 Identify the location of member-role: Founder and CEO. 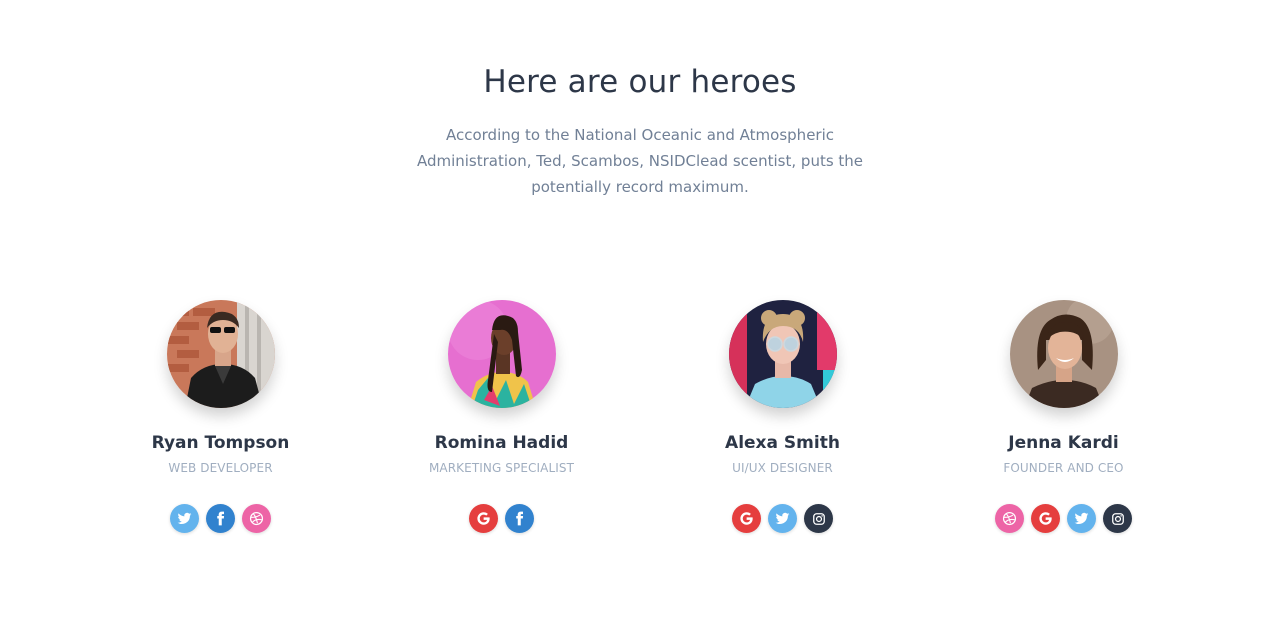
(1063, 468).